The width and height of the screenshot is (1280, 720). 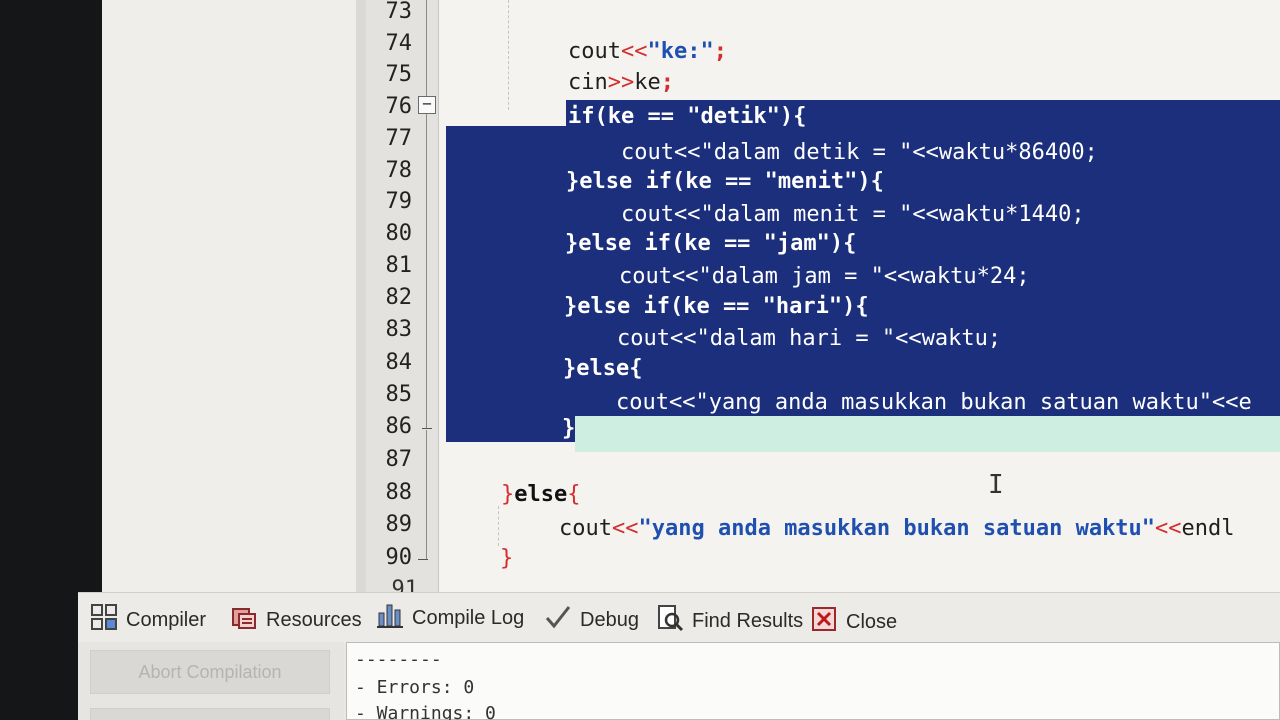 I want to click on line-number: 77, so click(x=399, y=138).